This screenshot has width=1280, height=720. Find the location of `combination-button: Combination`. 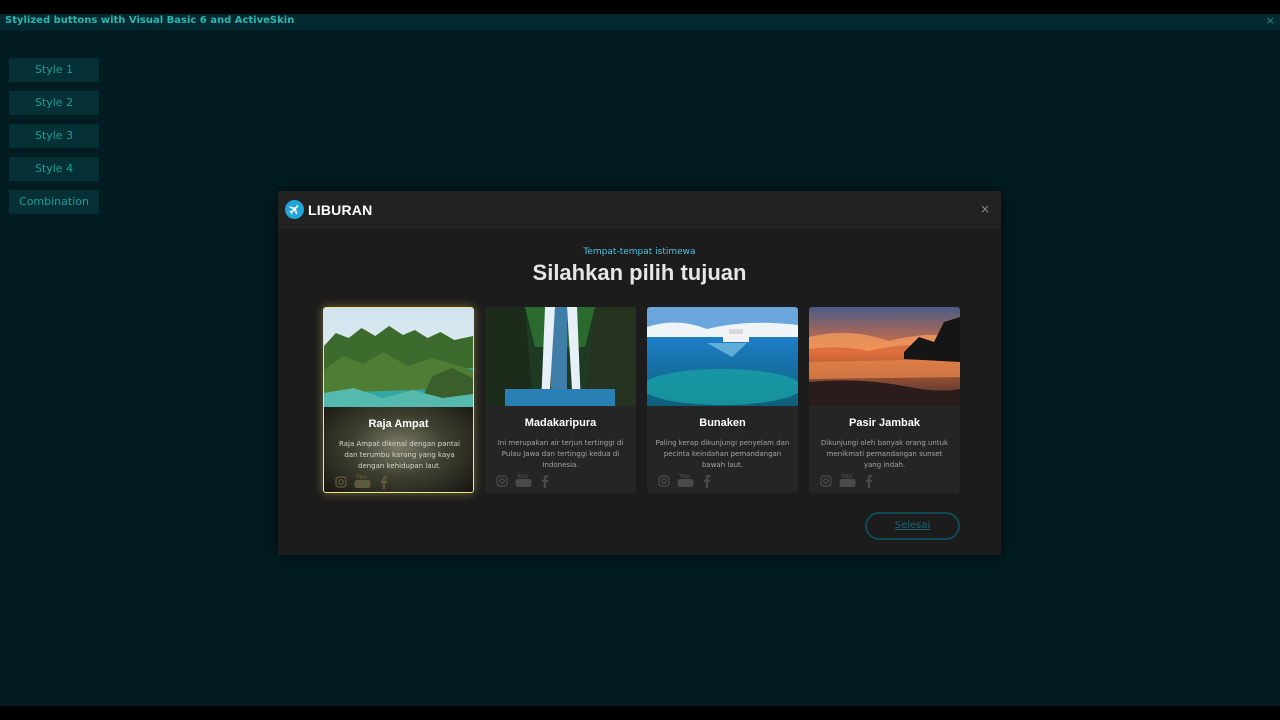

combination-button: Combination is located at coordinates (54, 202).